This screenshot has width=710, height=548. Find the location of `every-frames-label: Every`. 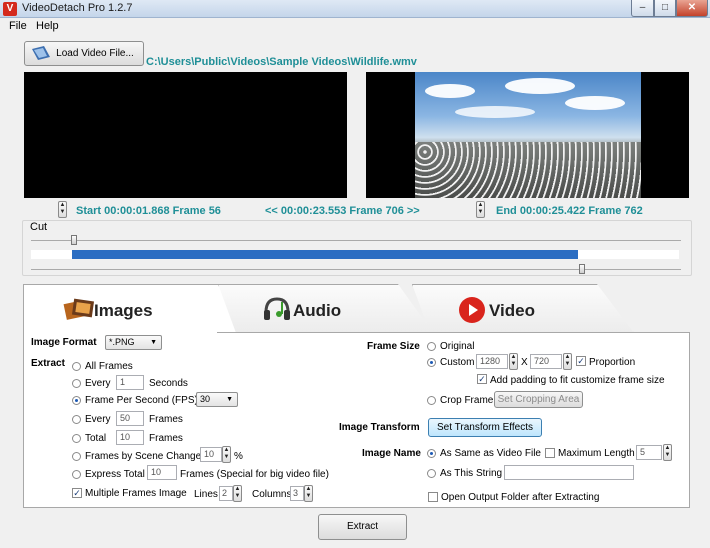

every-frames-label: Every is located at coordinates (98, 419).